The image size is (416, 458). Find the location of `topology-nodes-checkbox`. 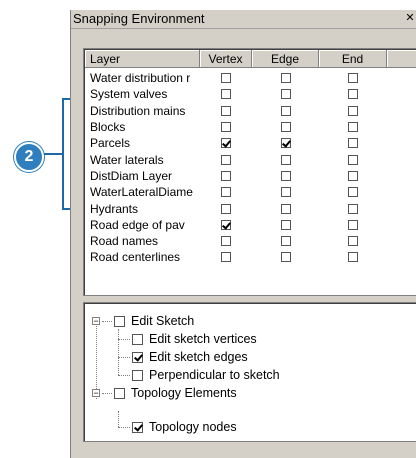

topology-nodes-checkbox is located at coordinates (137, 427).